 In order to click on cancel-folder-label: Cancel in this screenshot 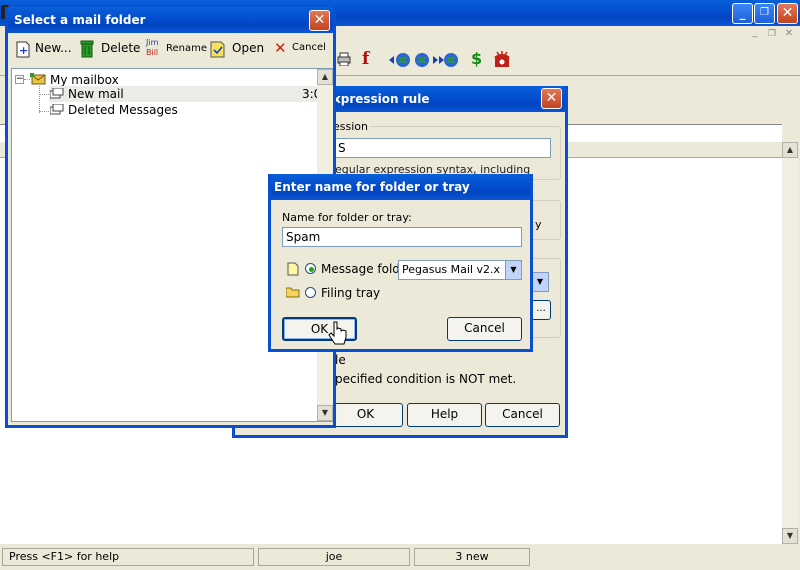, I will do `click(309, 47)`.